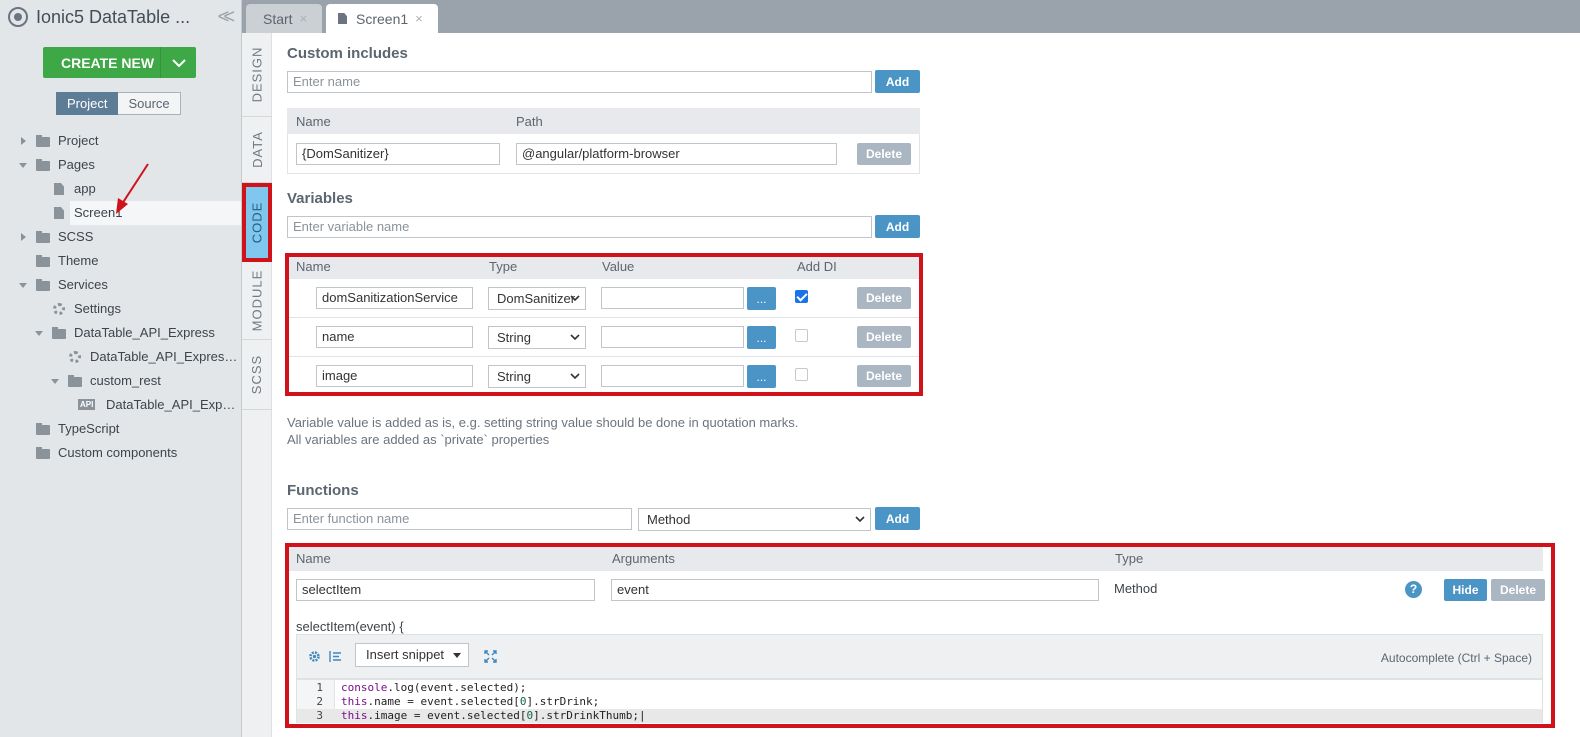 This screenshot has width=1580, height=737. Describe the element at coordinates (618, 266) in the screenshot. I see `col-value: Value` at that location.